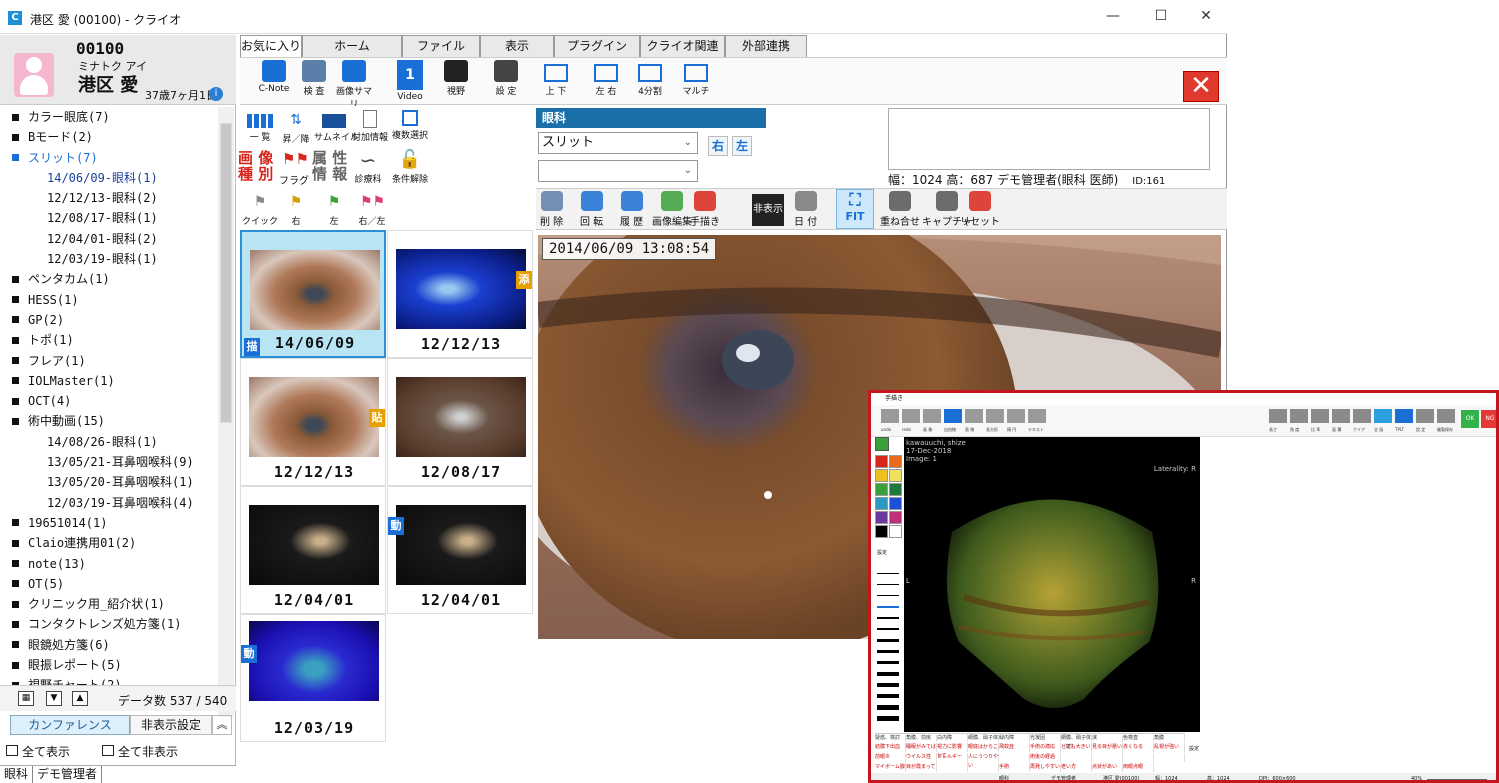 The width and height of the screenshot is (1499, 783). Describe the element at coordinates (109, 259) in the screenshot. I see `tree-subitem: 12/03/19-眼科(1)` at that location.